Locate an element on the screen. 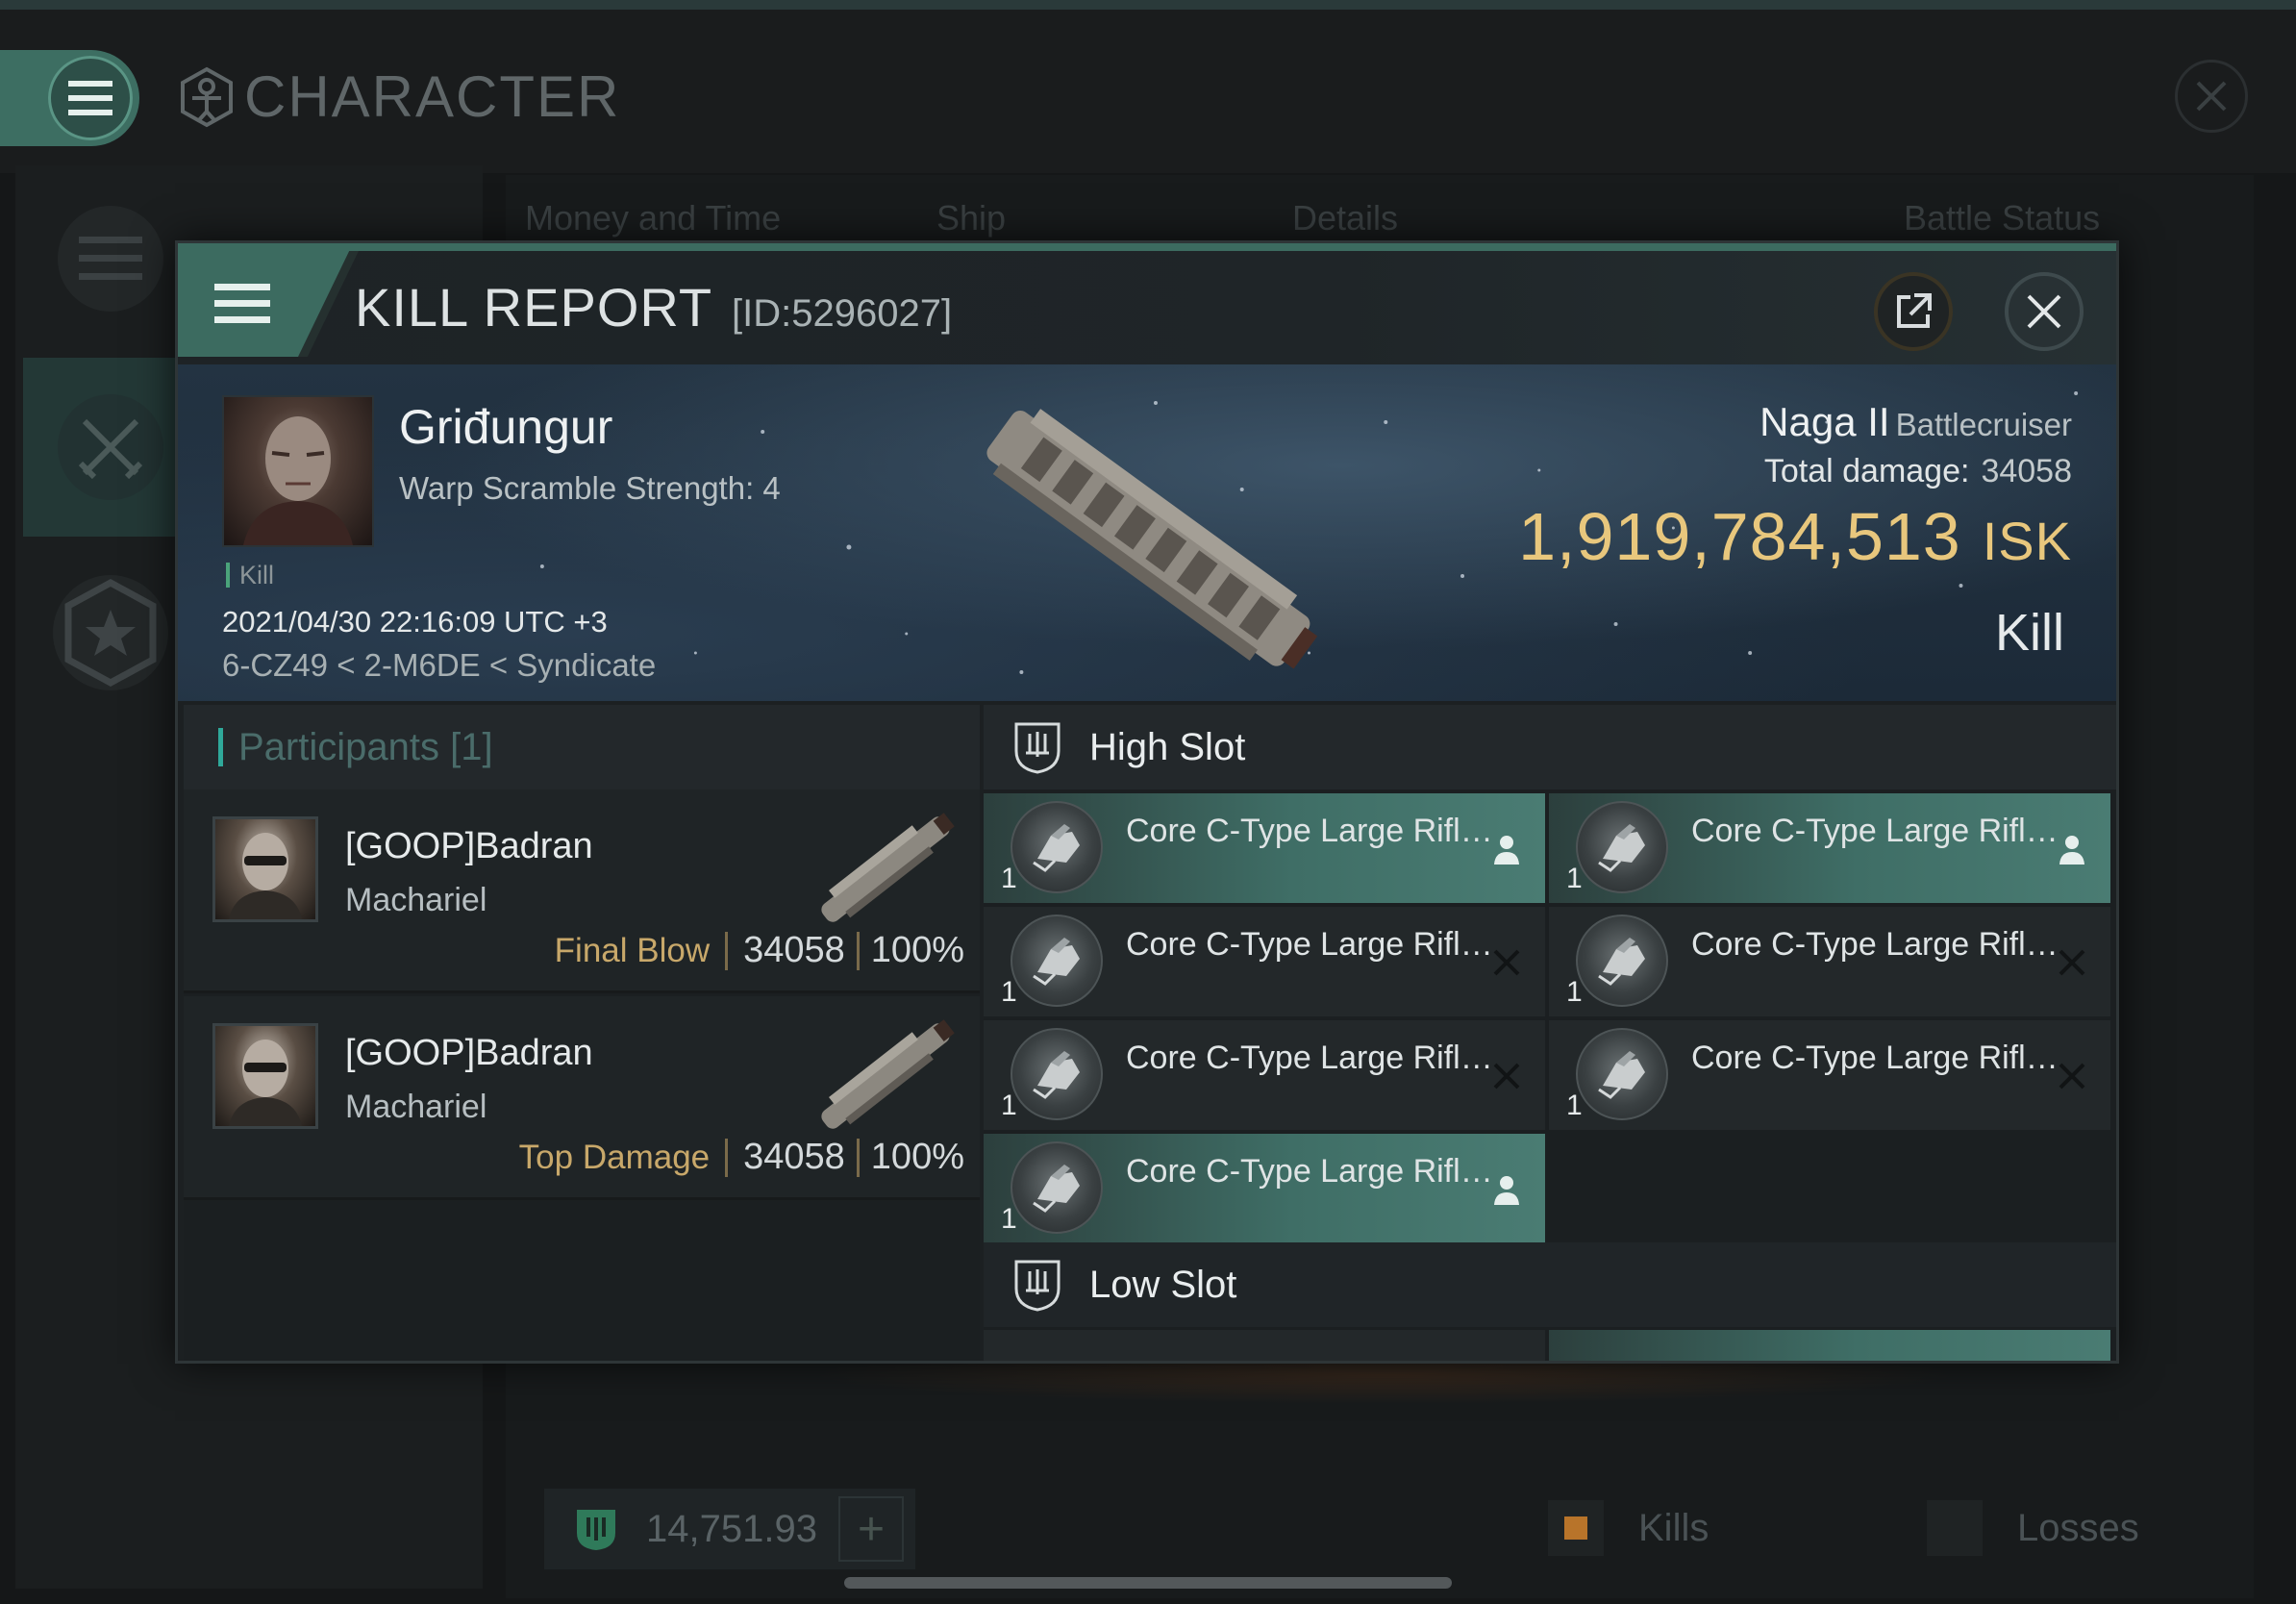  character-close-button is located at coordinates (2211, 96).